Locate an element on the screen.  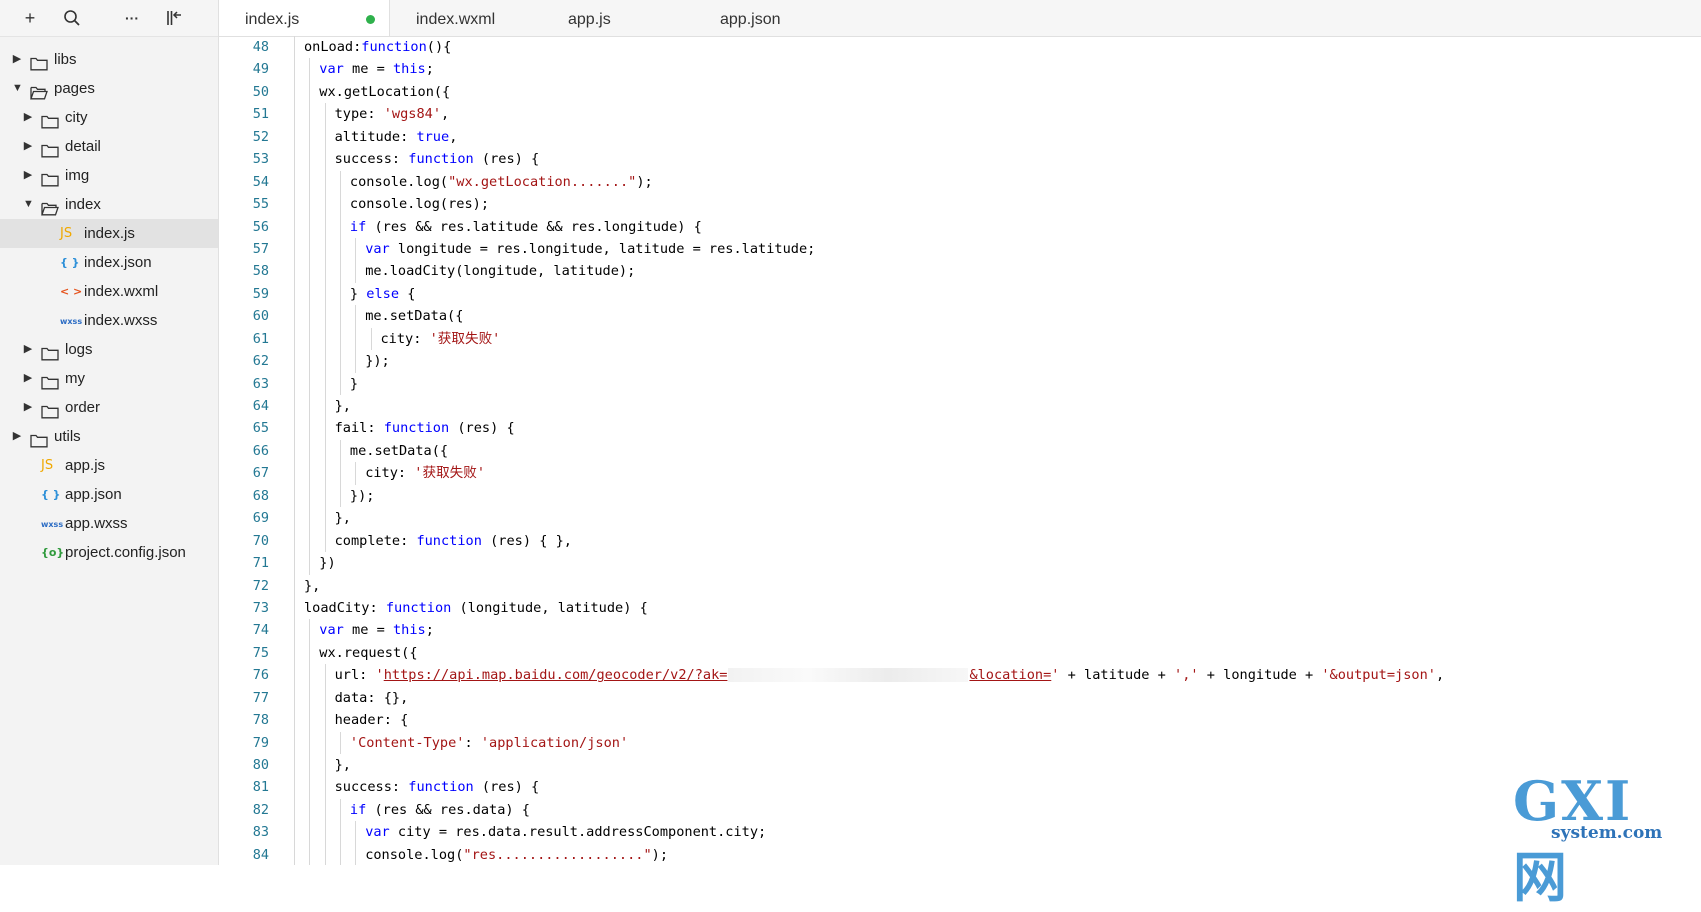
tree-item-index-wxss: wxss index.wxss is located at coordinates (109, 320).